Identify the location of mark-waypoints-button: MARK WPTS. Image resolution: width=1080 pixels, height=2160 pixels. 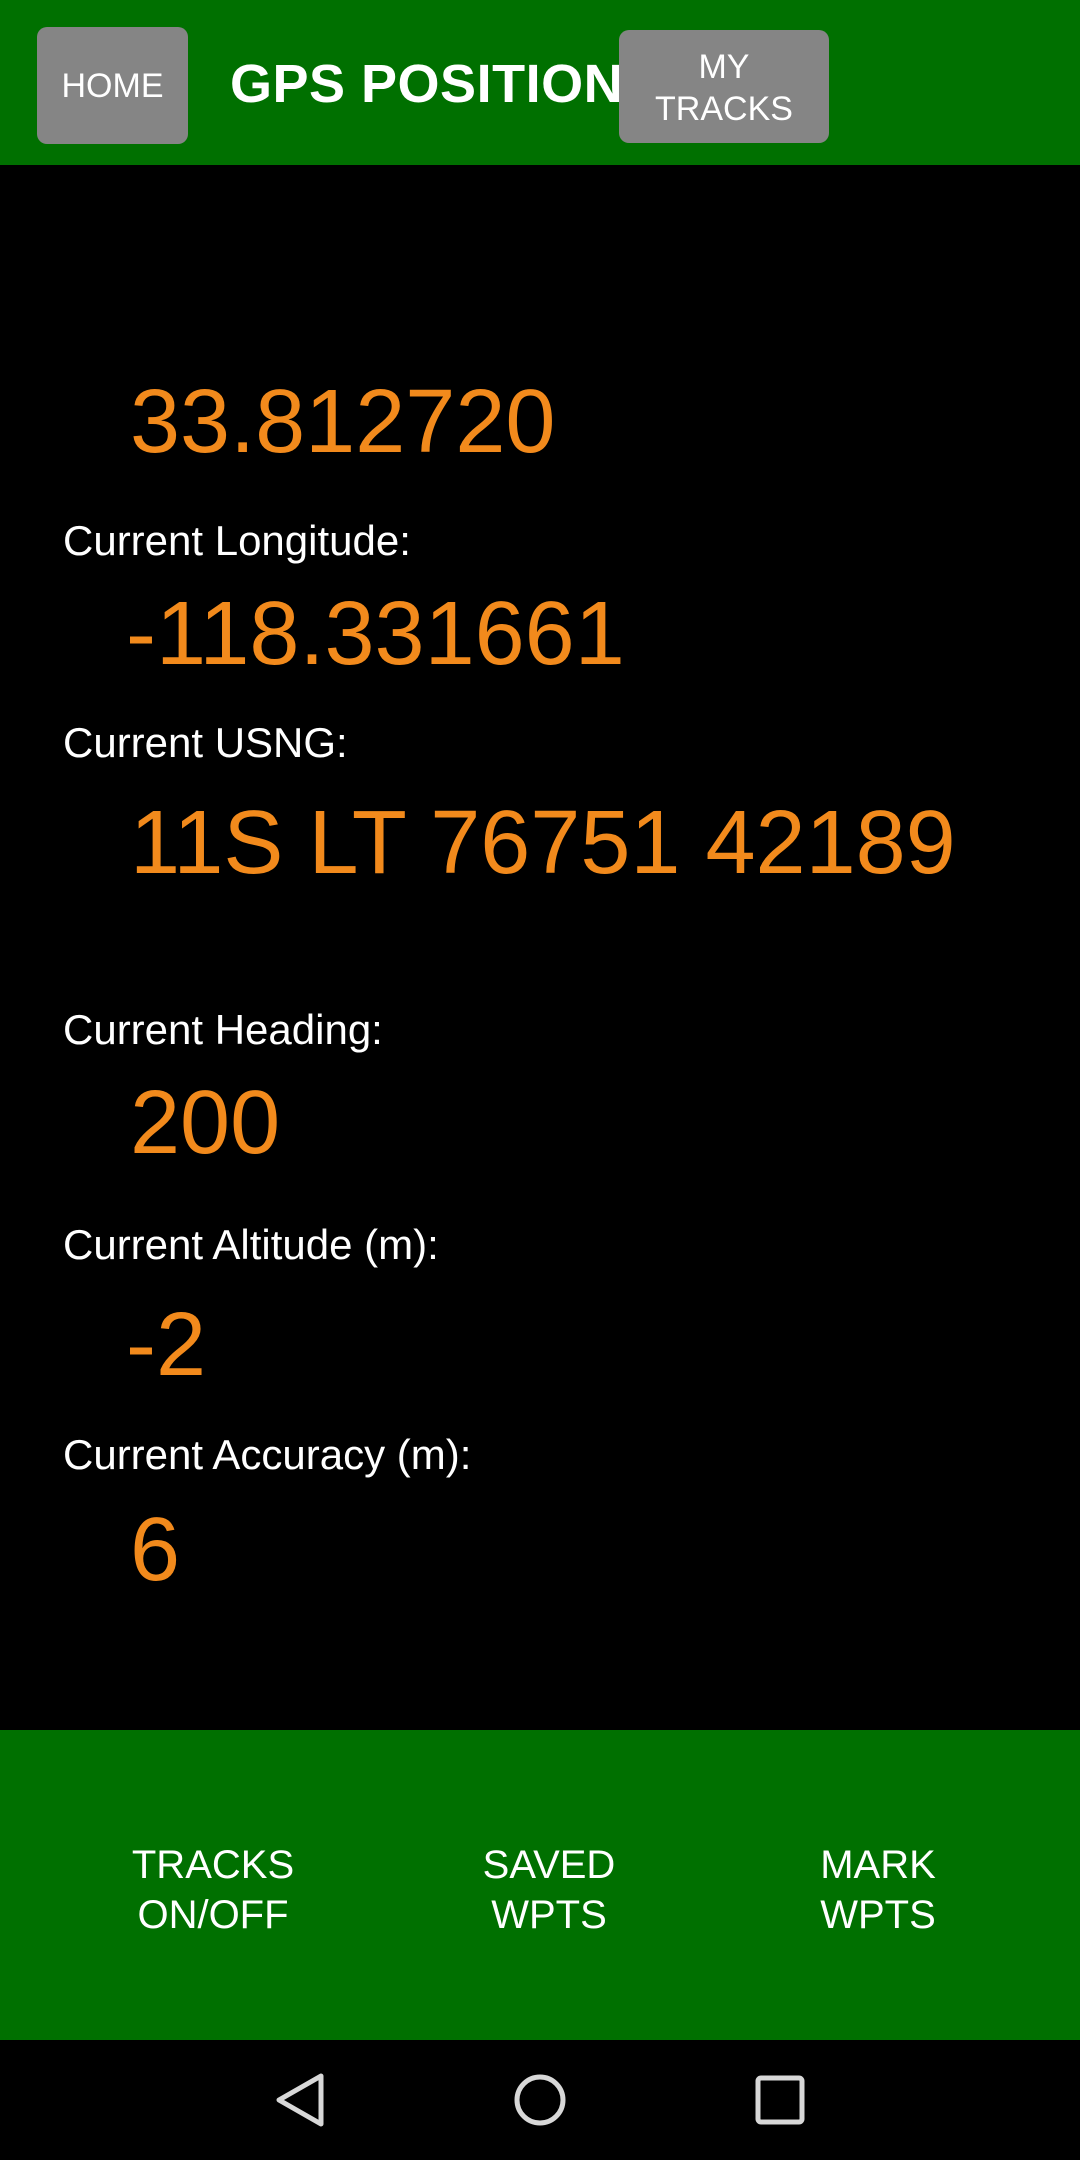
(878, 1890).